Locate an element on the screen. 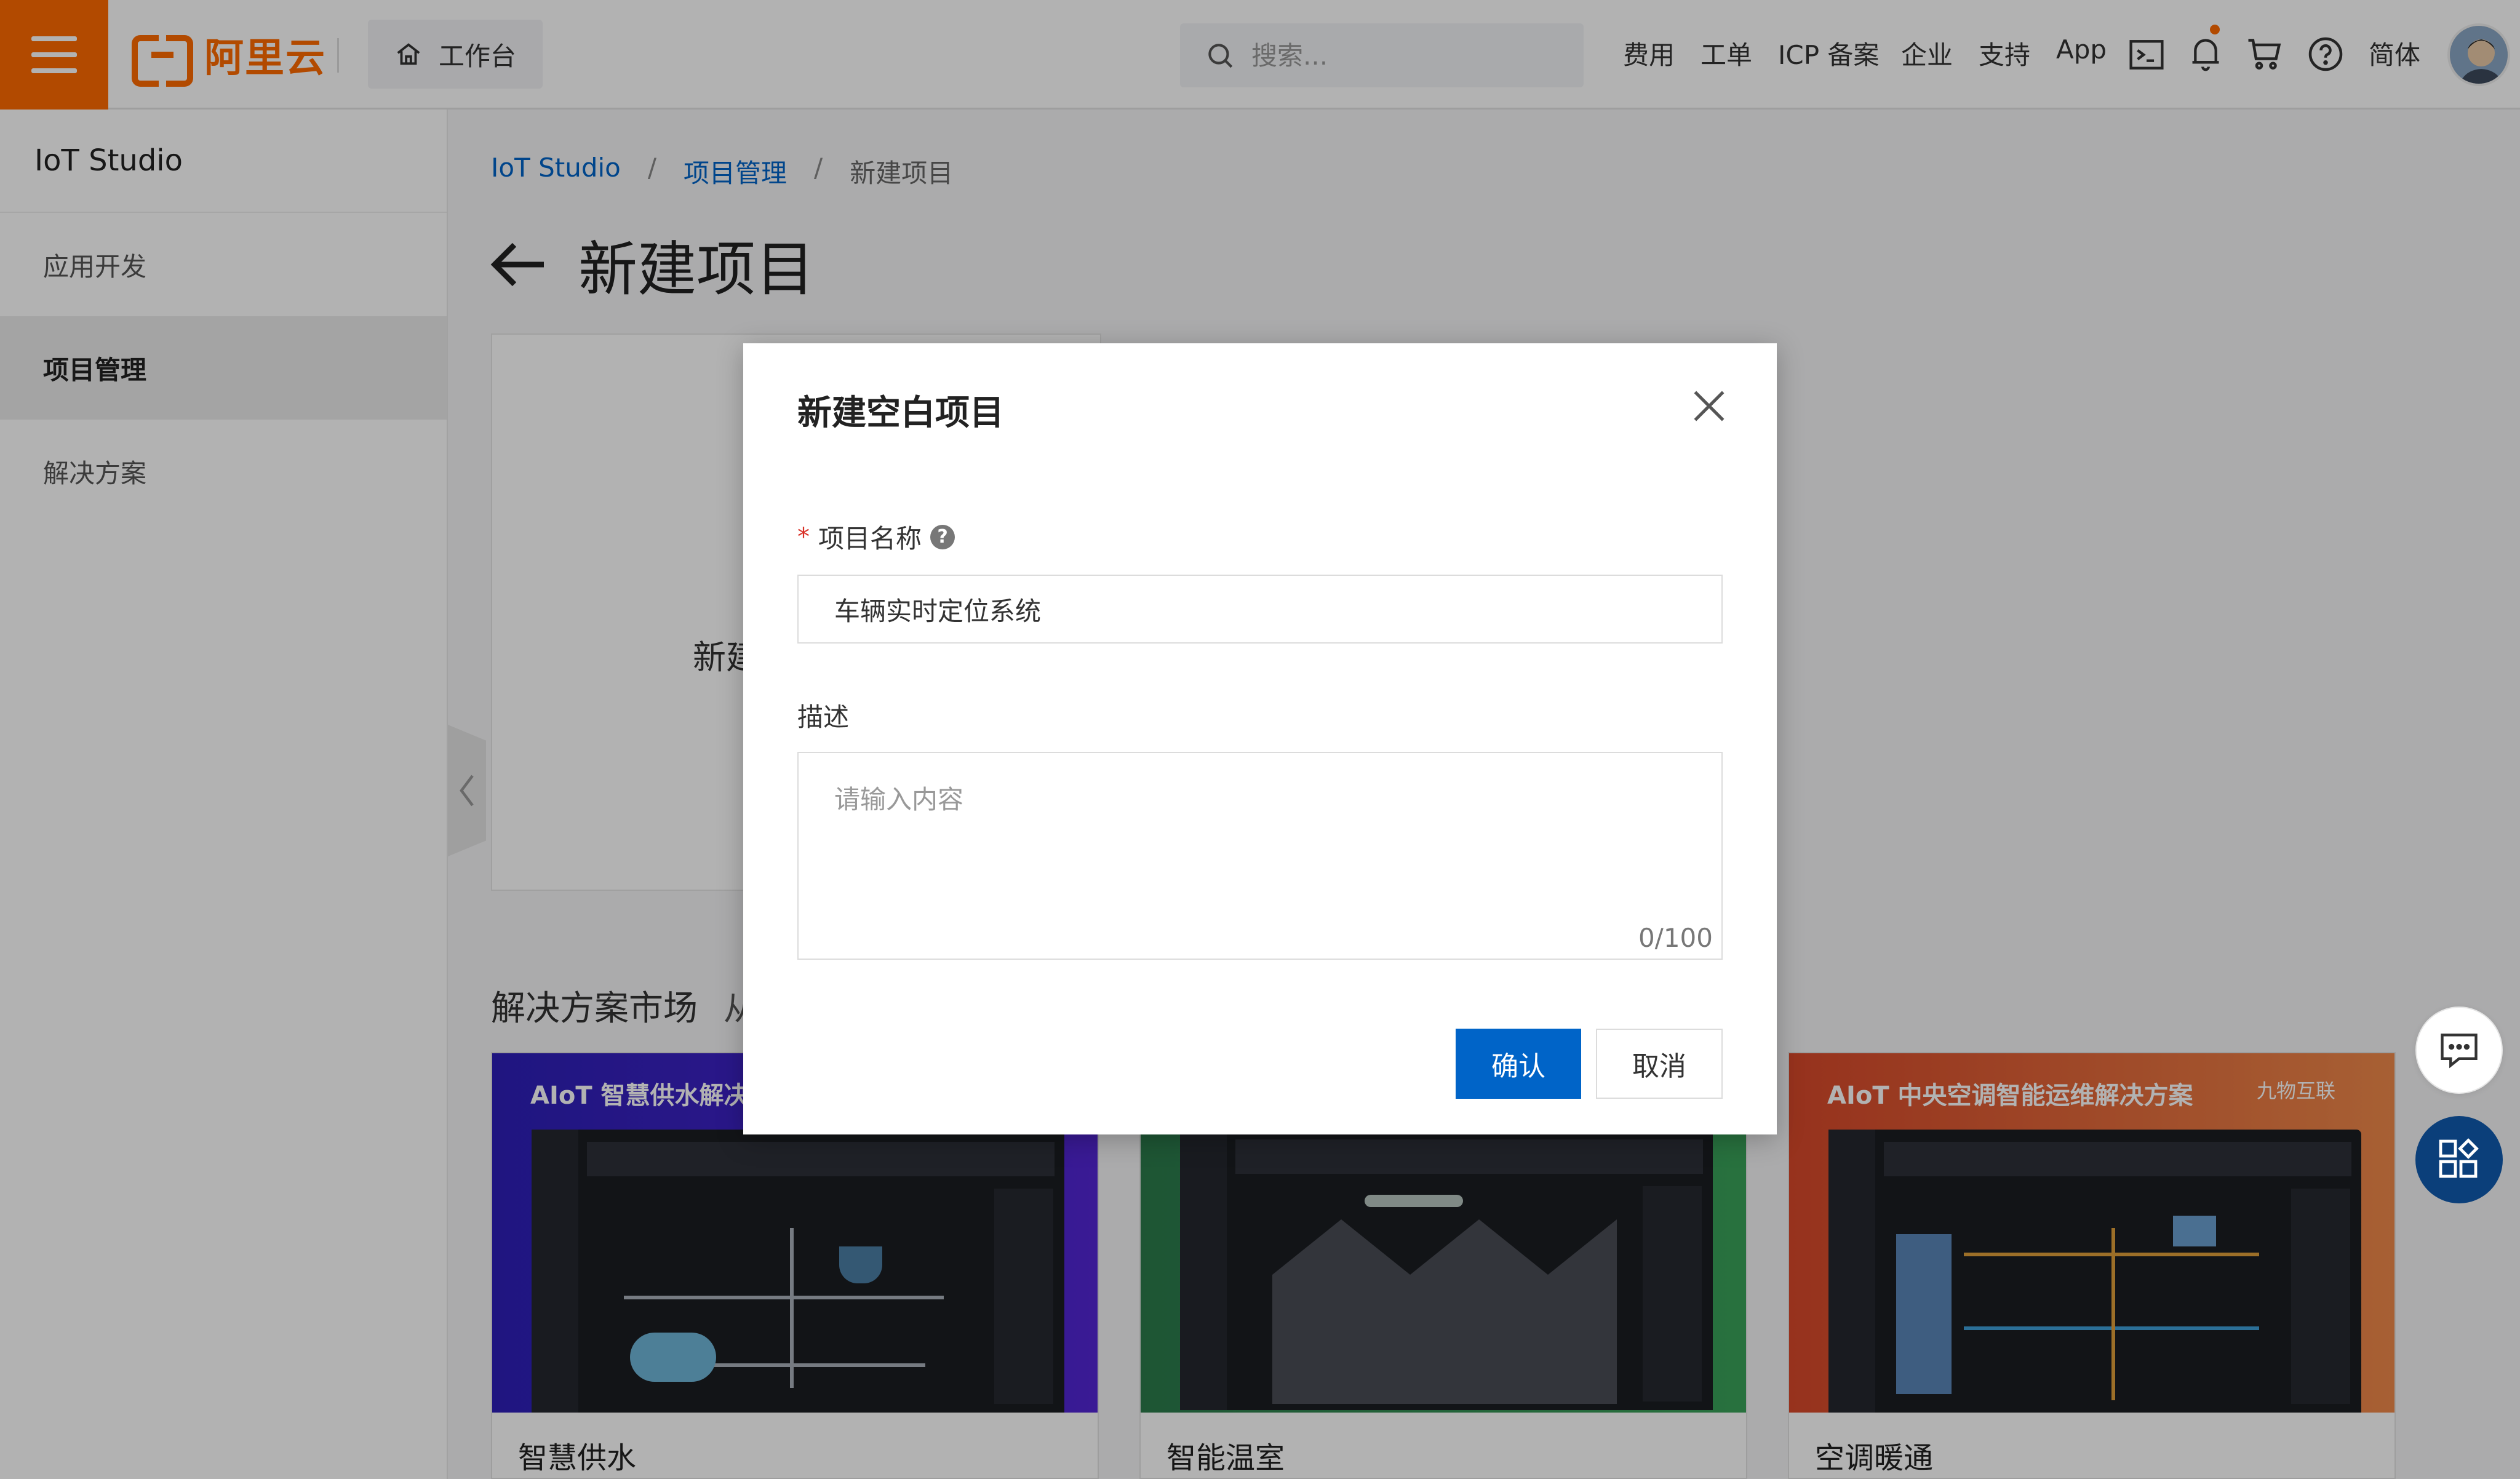 The image size is (2520, 1479). description-char-counter: 0/100 is located at coordinates (1675, 938).